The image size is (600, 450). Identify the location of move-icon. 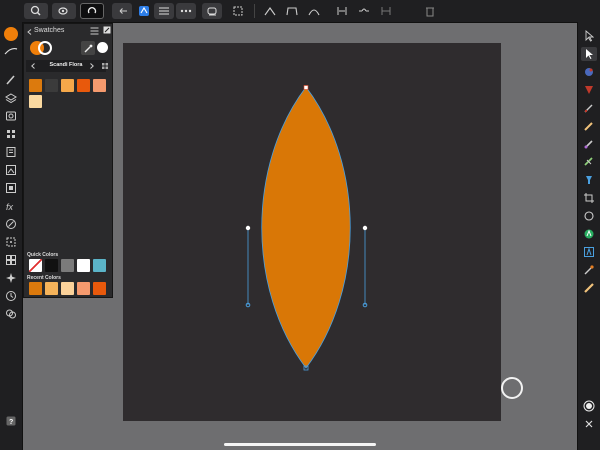
(589, 36).